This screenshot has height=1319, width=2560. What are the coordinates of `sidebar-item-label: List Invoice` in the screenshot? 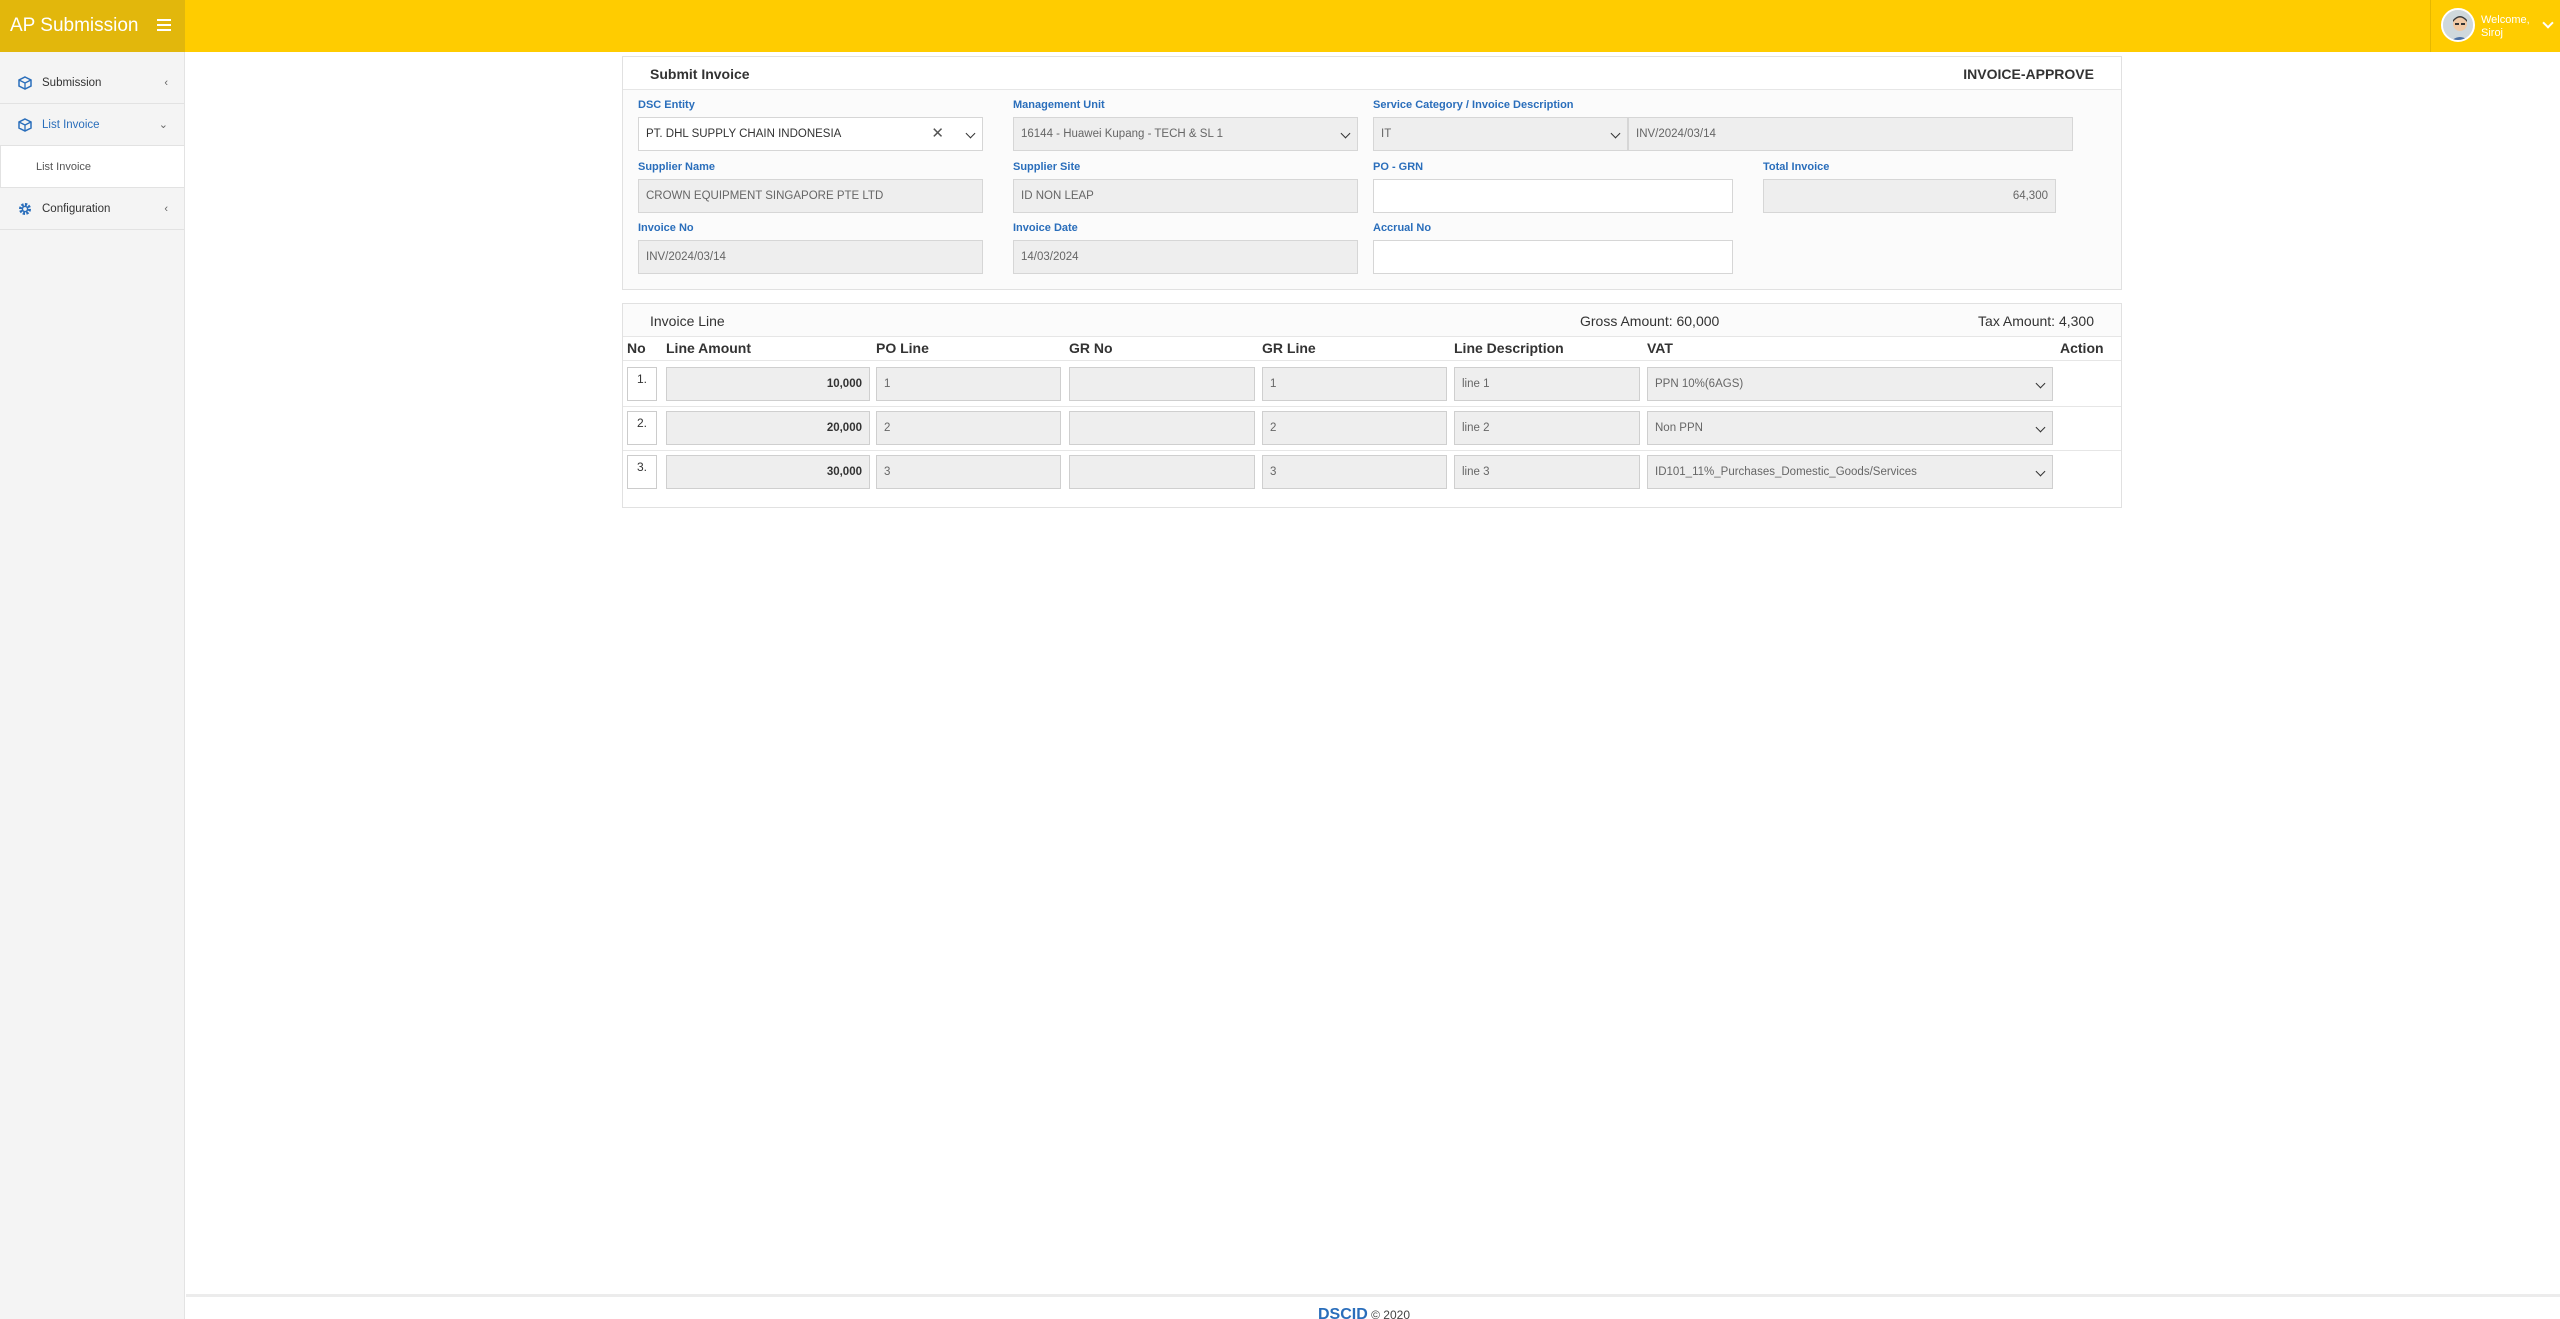 It's located at (71, 125).